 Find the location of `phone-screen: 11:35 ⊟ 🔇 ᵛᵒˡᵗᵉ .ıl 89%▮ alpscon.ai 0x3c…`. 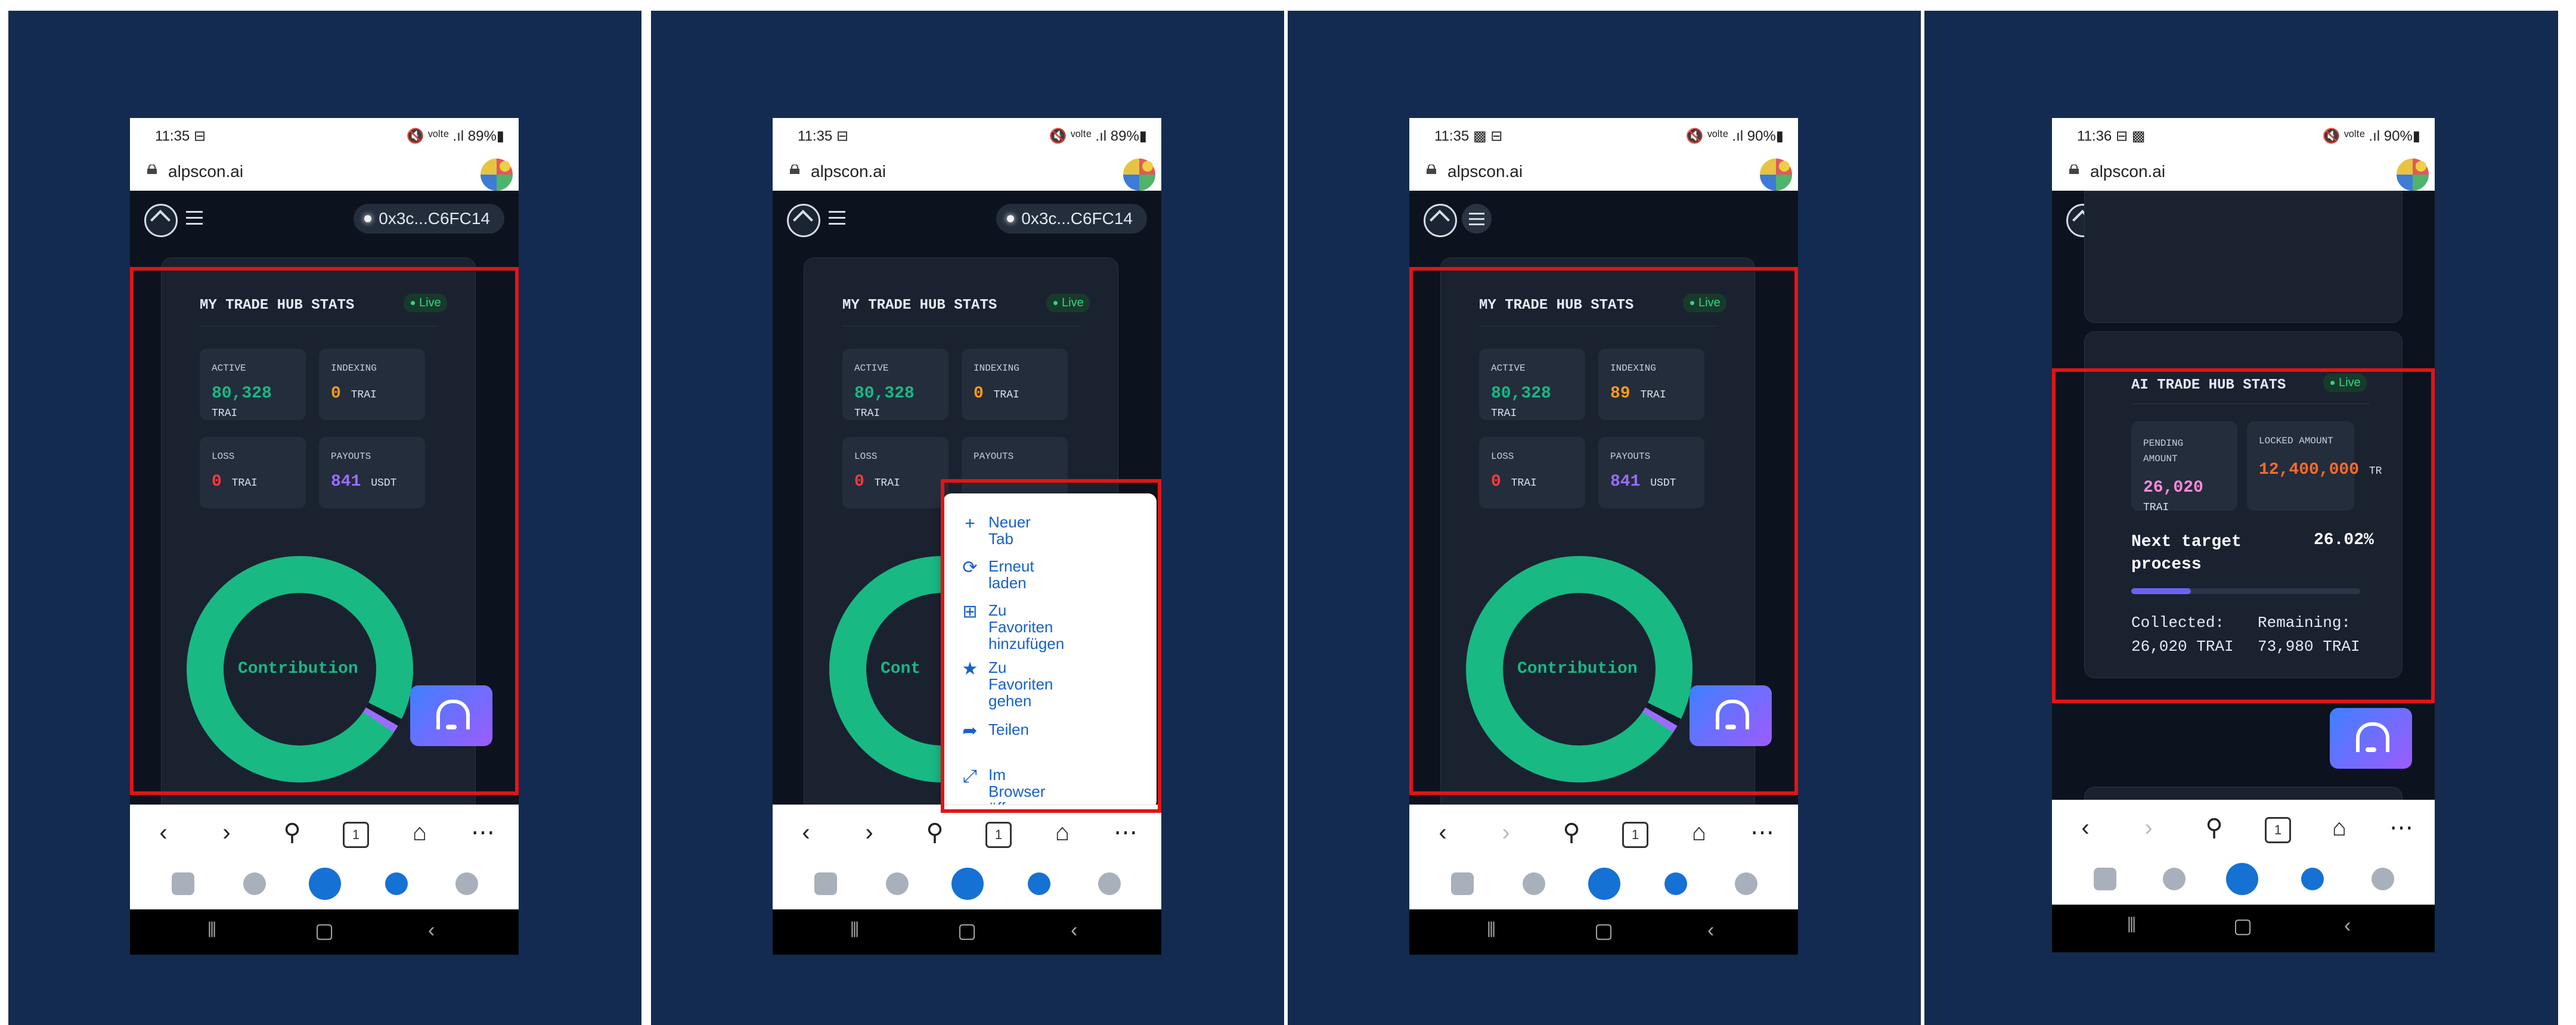

phone-screen: 11:35 ⊟ 🔇 ᵛᵒˡᵗᵉ .ıl 89%▮ alpscon.ai 0x3c… is located at coordinates (967, 536).